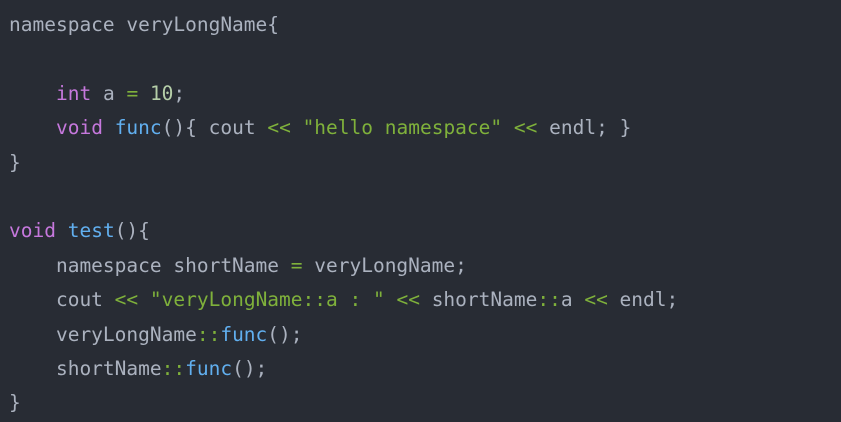 The height and width of the screenshot is (422, 841). Describe the element at coordinates (103, 334) in the screenshot. I see `code-token-plain: veryLongName` at that location.